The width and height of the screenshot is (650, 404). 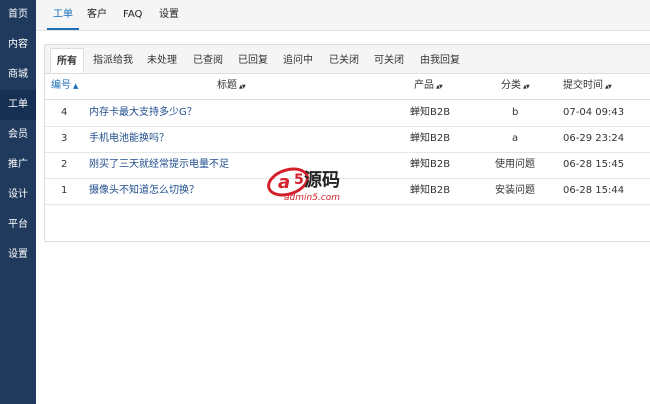 I want to click on watermark-logo: a 5 源码 admin5.com, so click(x=316, y=182).